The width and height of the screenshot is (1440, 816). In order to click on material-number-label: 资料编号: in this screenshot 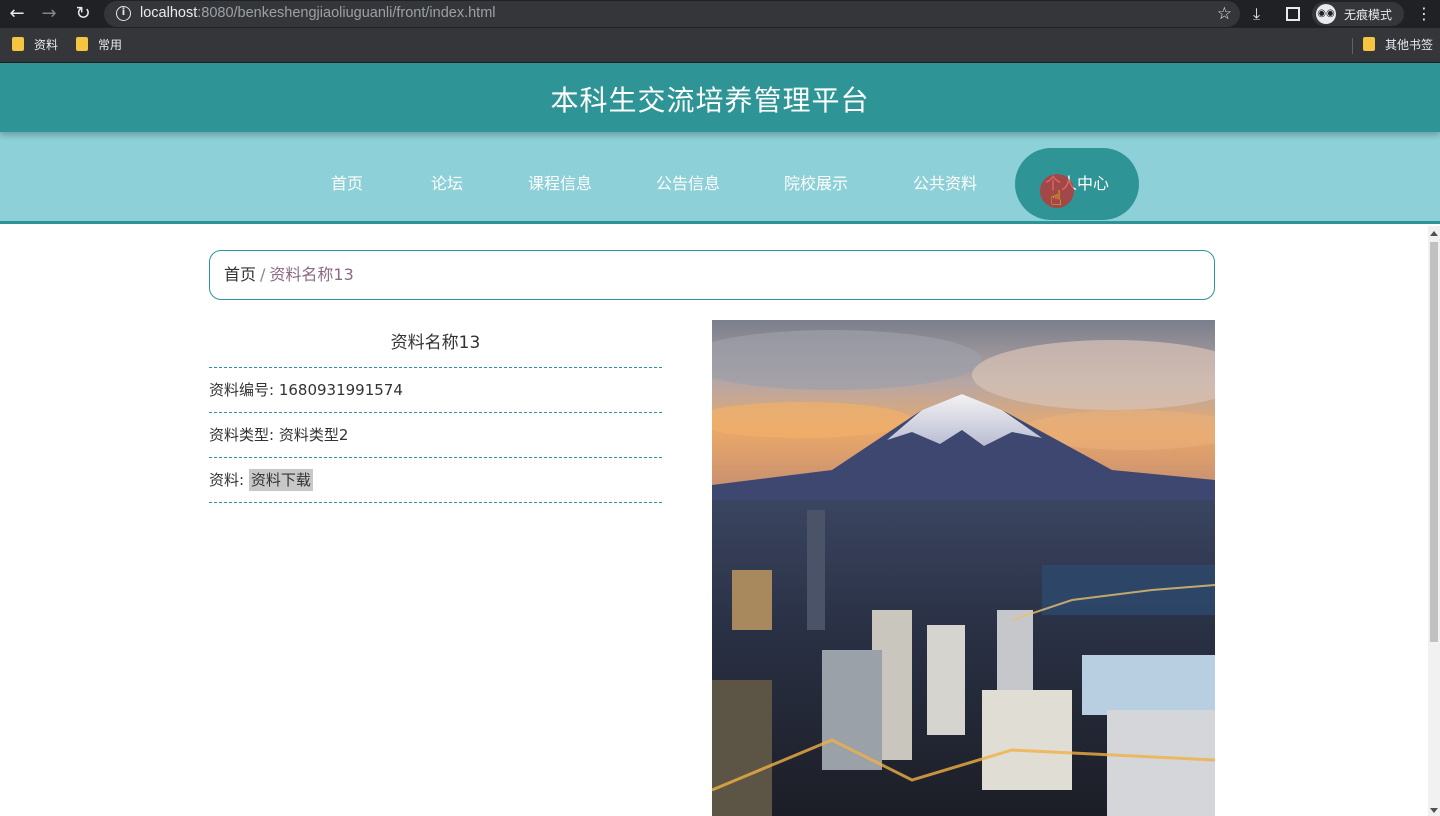, I will do `click(244, 390)`.